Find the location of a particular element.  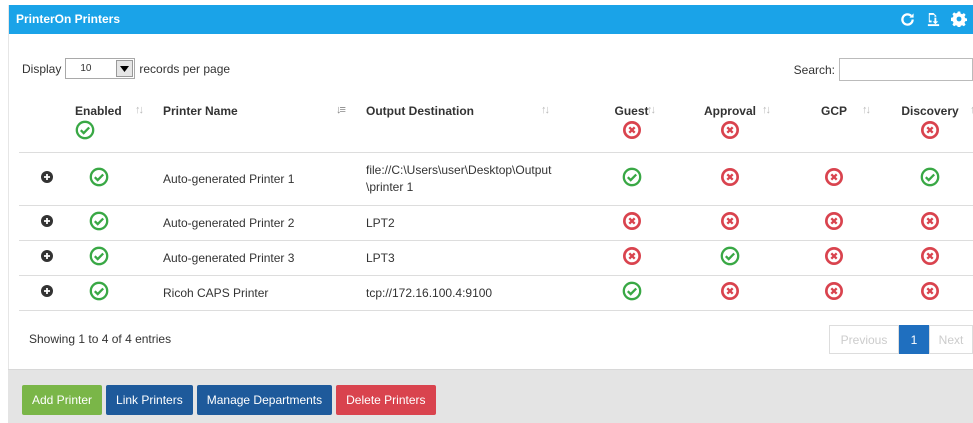

col-gcp: GCP ↑↓ is located at coordinates (834, 125).